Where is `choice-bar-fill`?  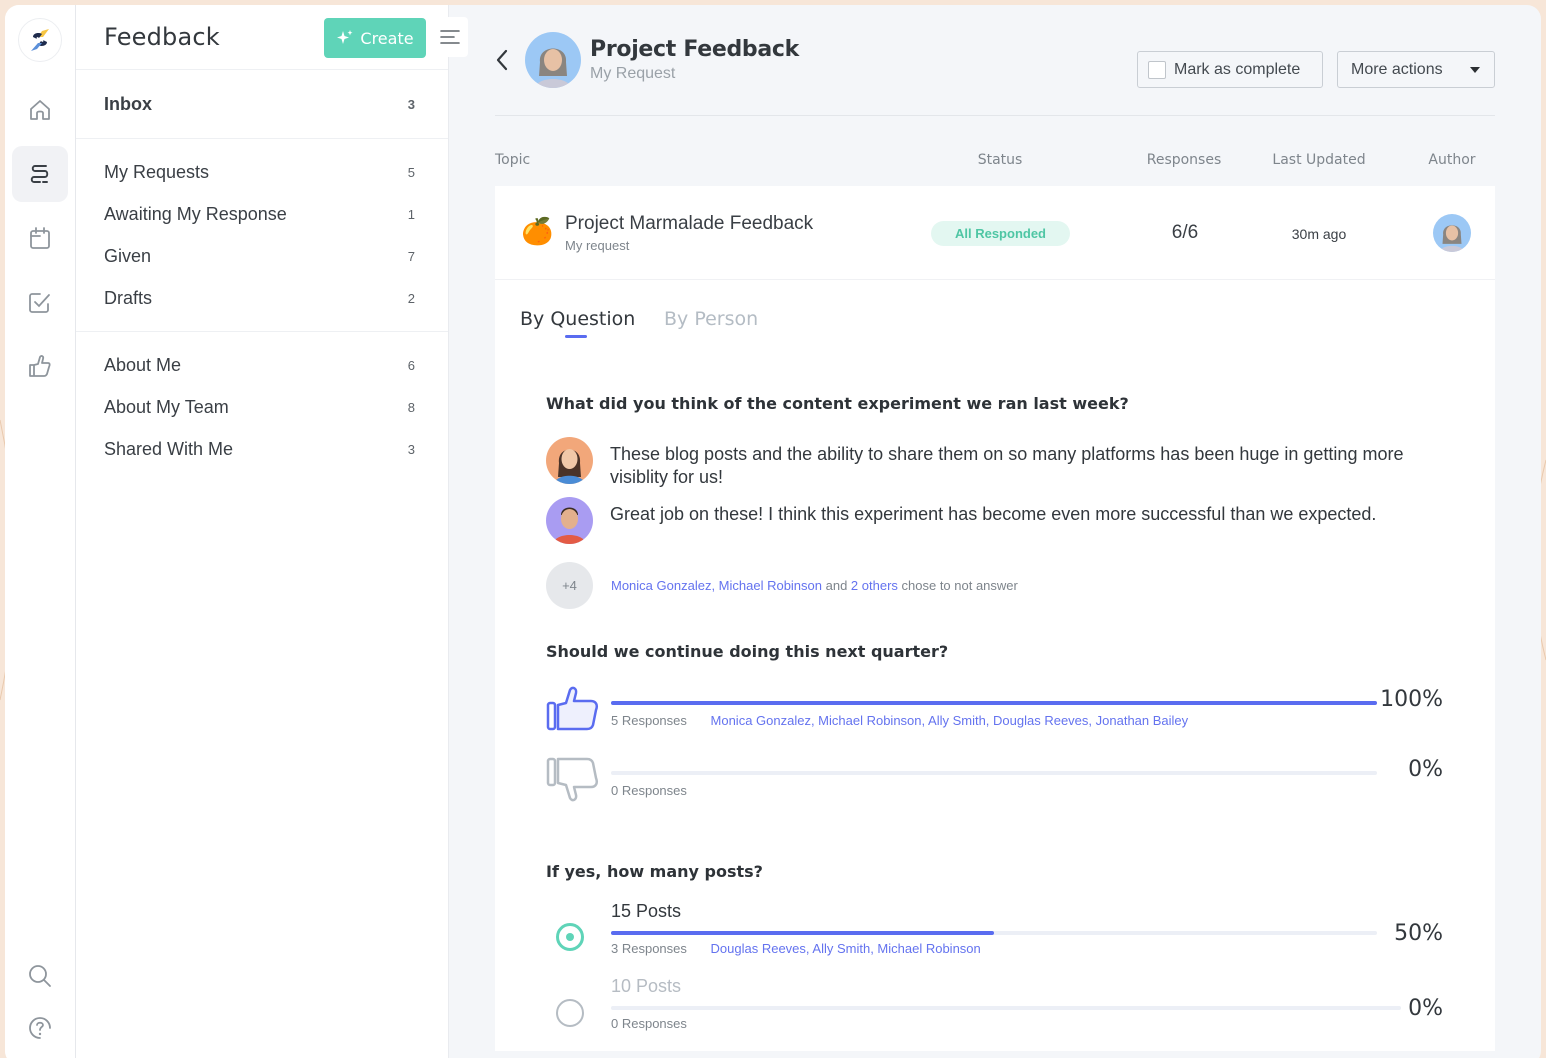 choice-bar-fill is located at coordinates (802, 933).